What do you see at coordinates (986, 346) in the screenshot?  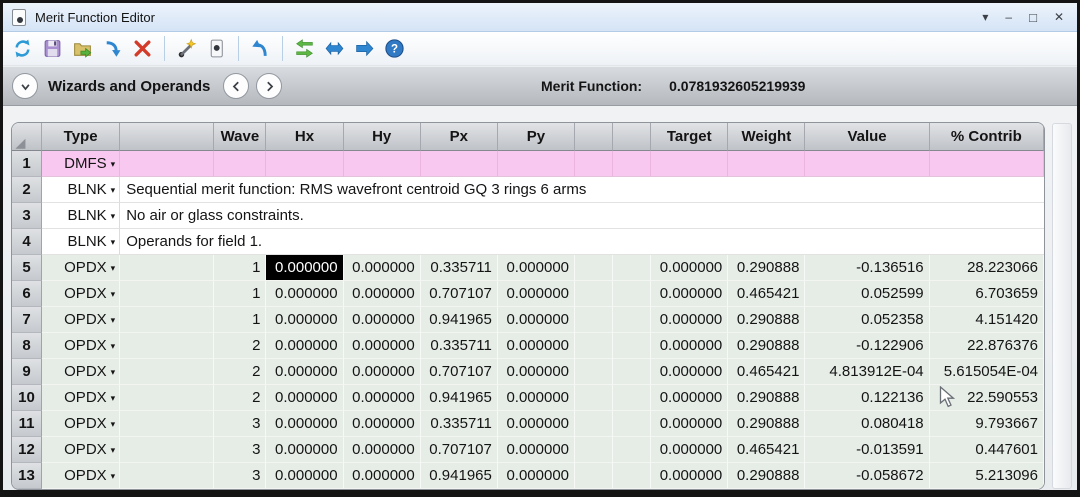 I see `cell-contrib: 22.876376` at bounding box center [986, 346].